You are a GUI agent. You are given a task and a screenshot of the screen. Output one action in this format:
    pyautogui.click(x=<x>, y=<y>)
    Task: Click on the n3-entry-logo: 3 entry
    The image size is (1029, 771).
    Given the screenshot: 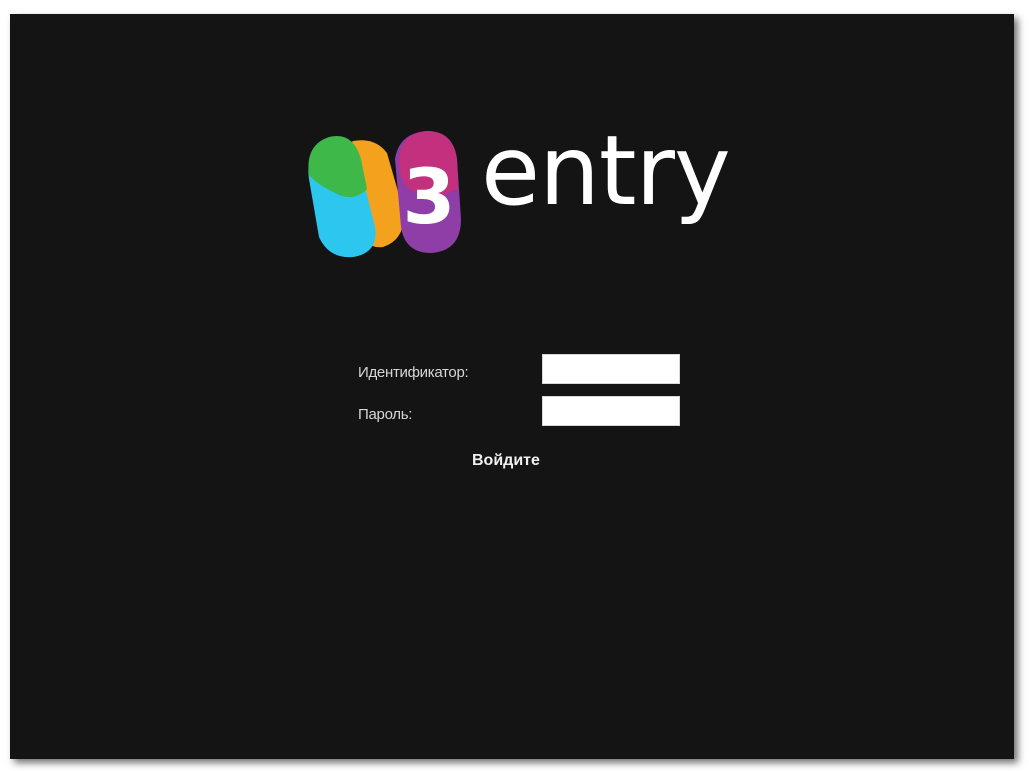 What is the action you would take?
    pyautogui.click(x=520, y=189)
    